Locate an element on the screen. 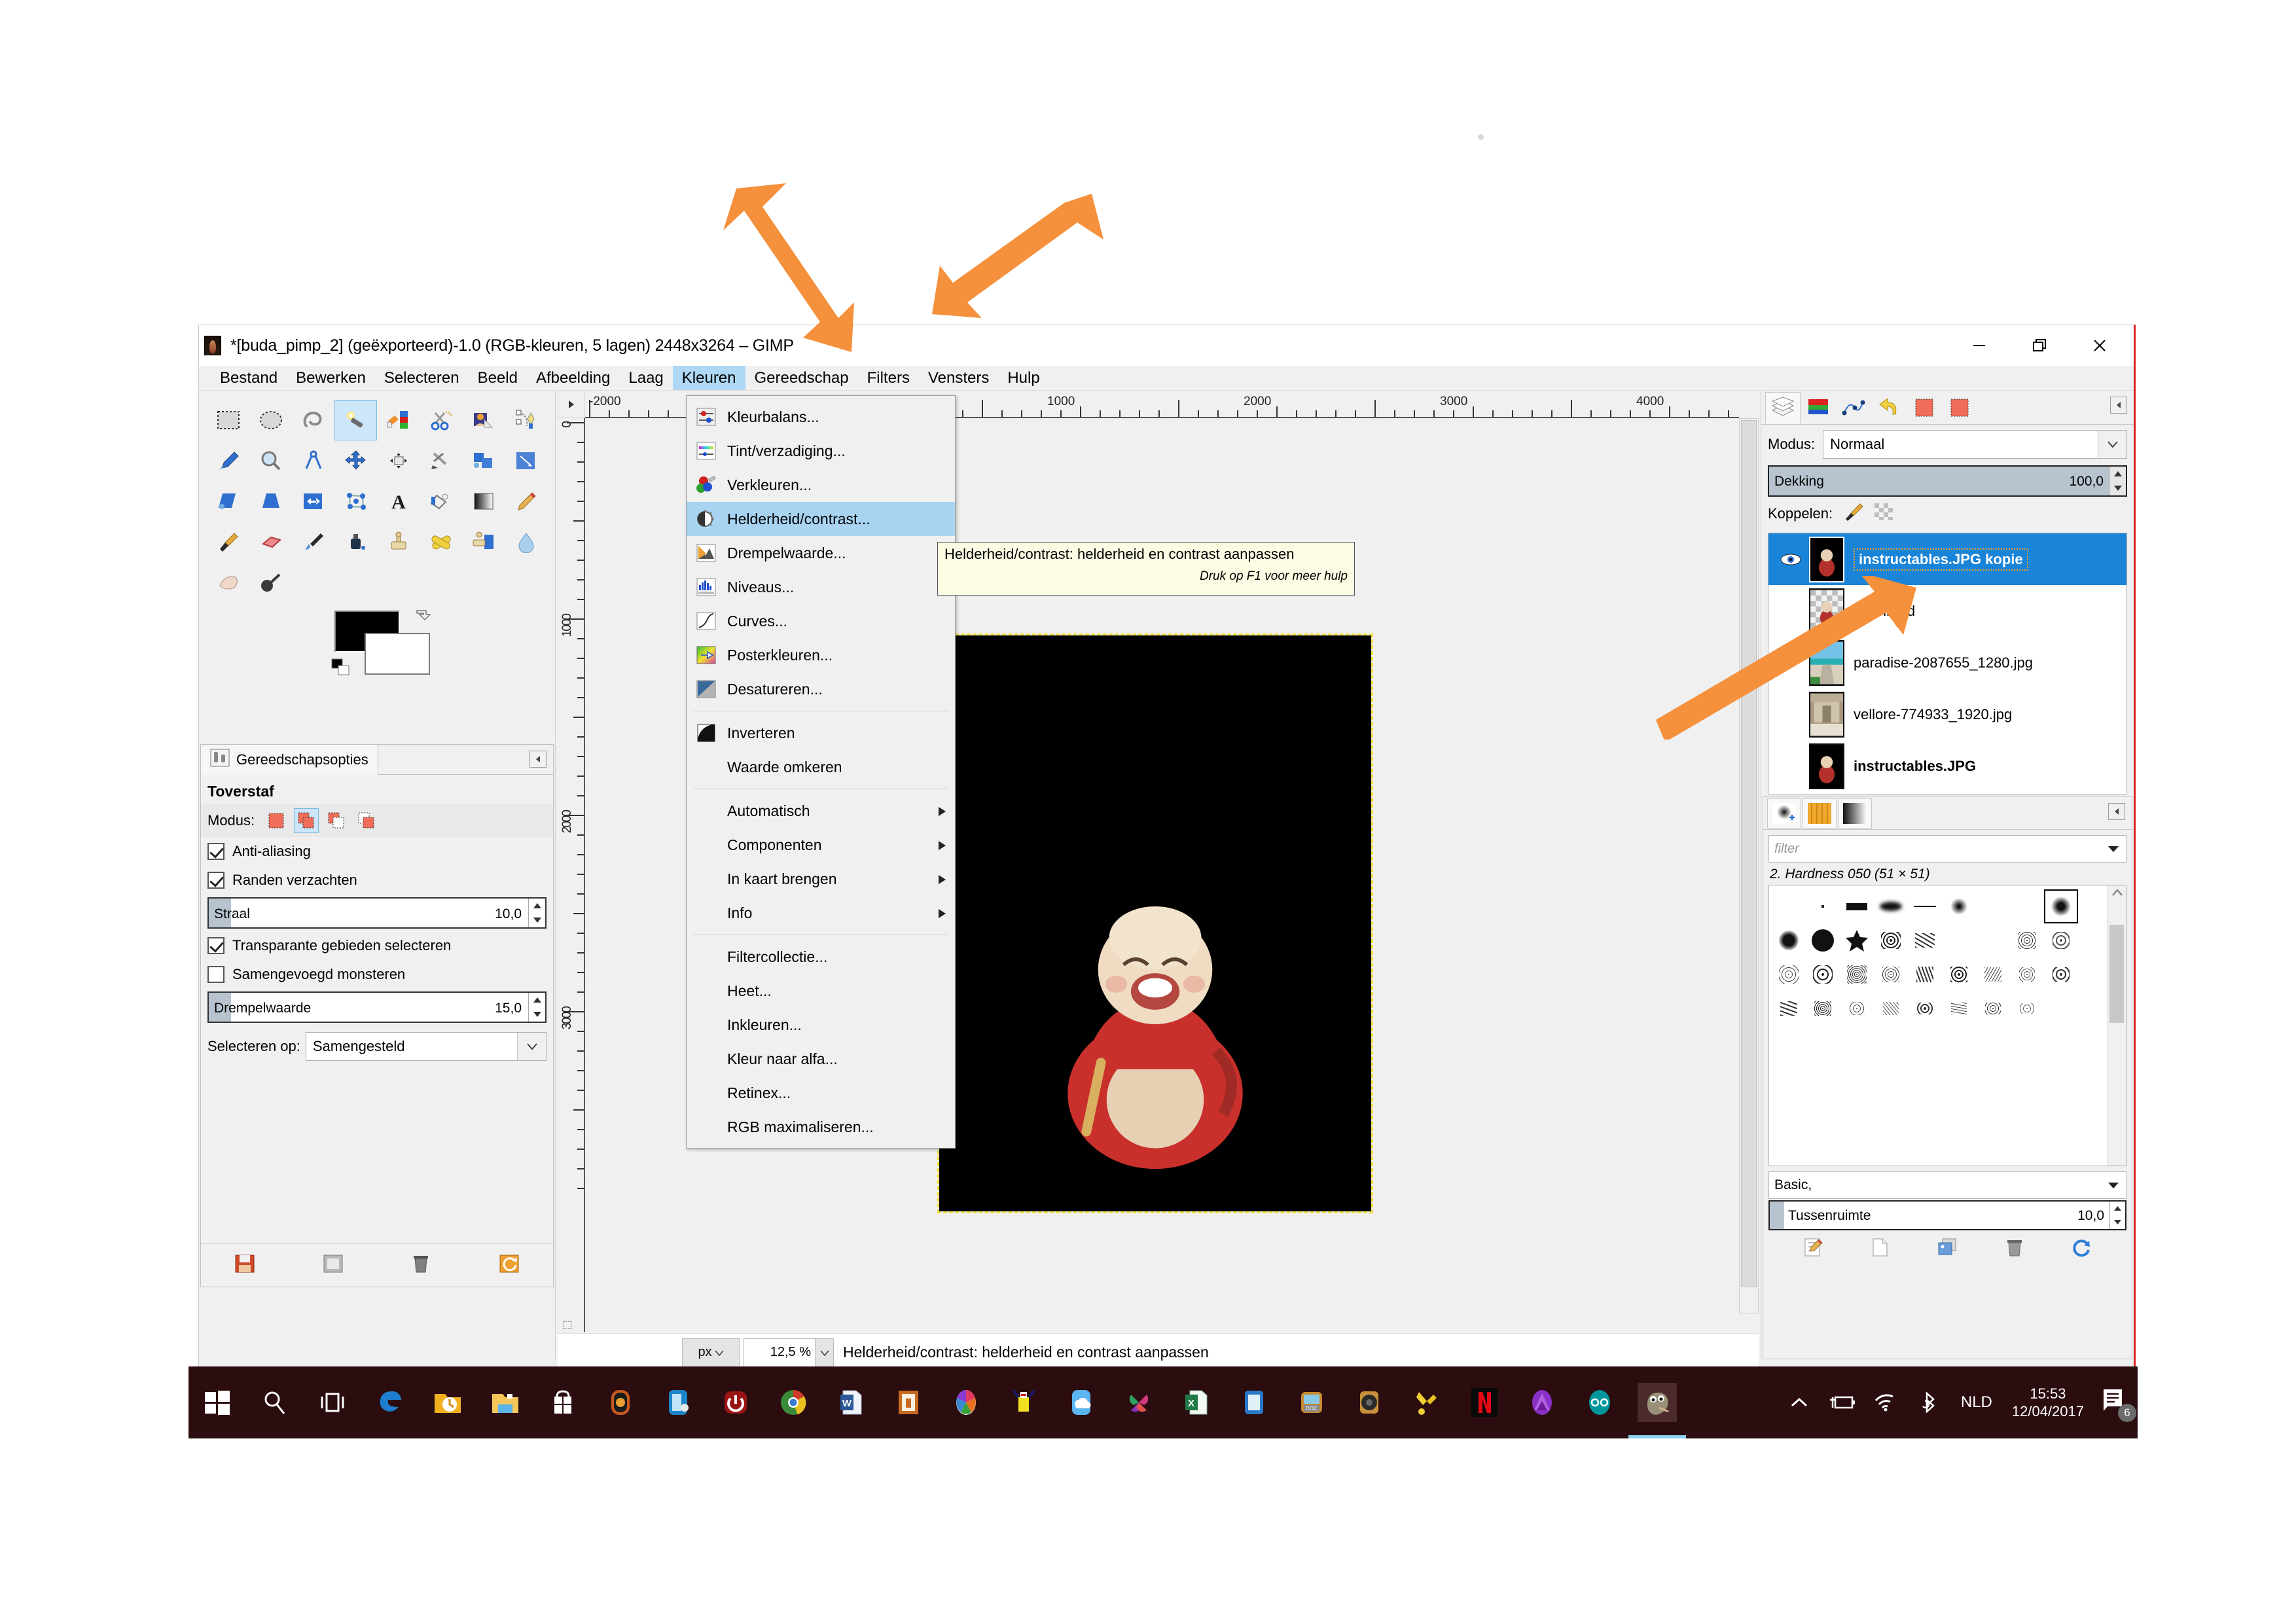 This screenshot has width=2296, height=1623. windows-start-icon is located at coordinates (217, 1402).